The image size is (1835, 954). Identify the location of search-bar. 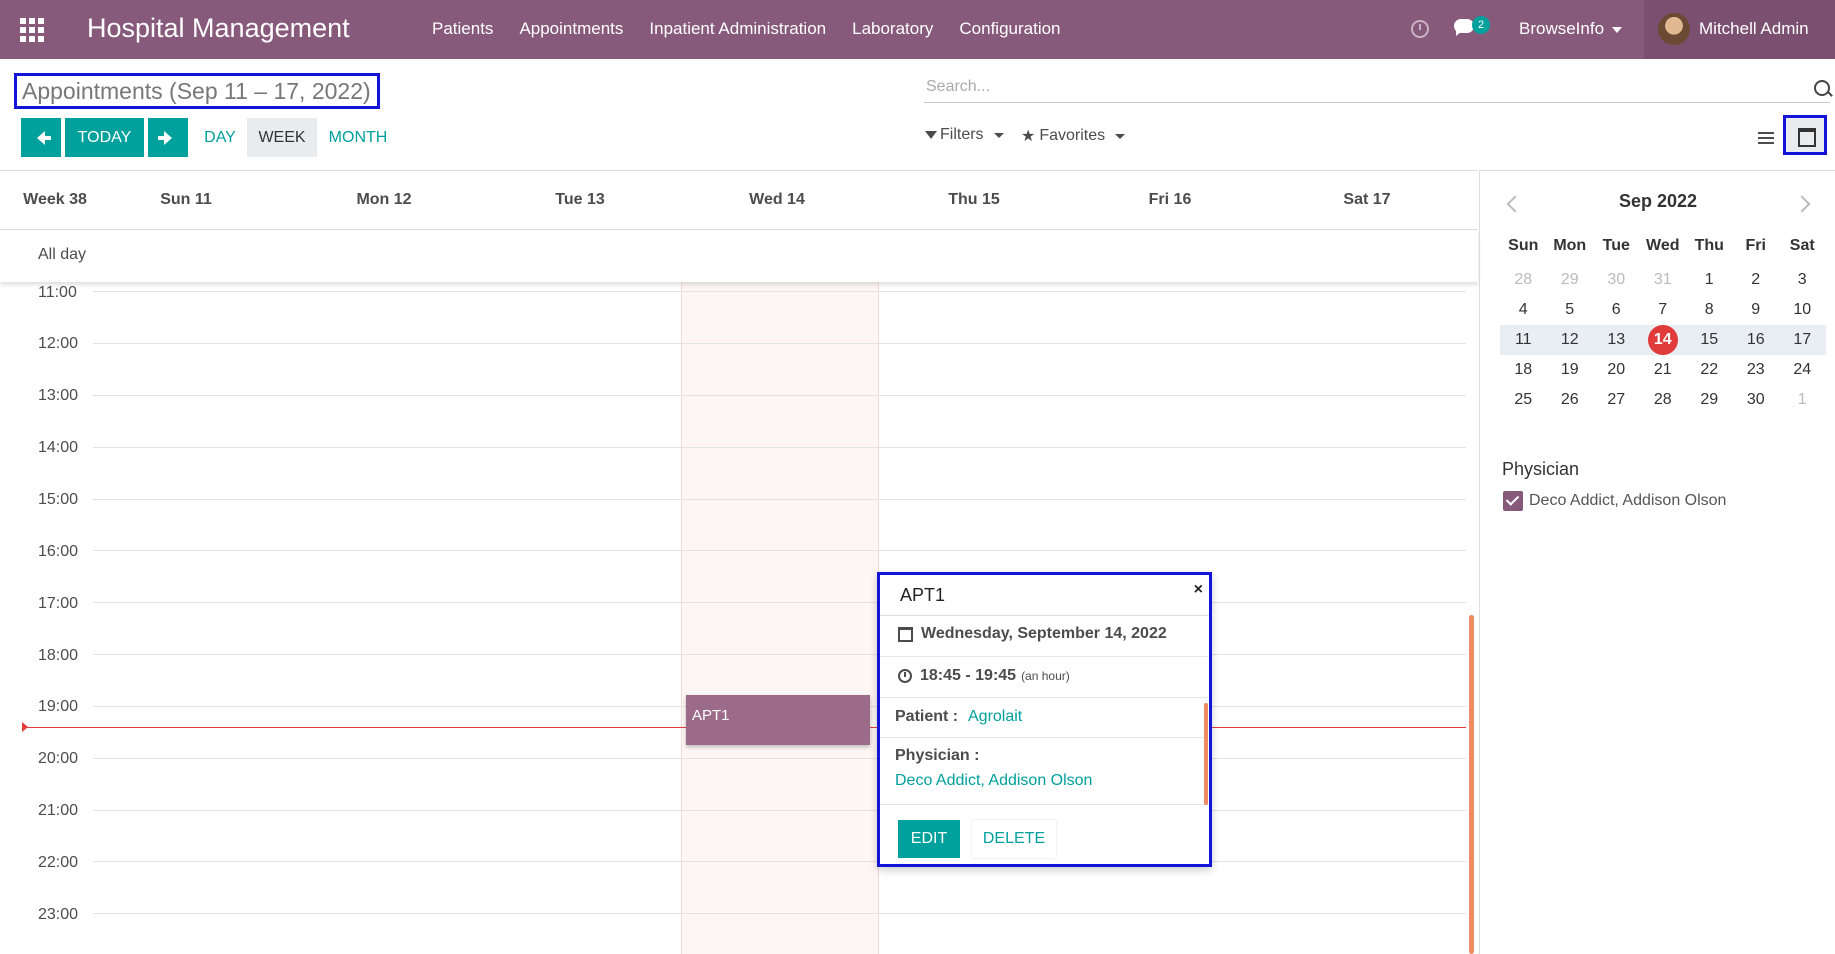
(1377, 88).